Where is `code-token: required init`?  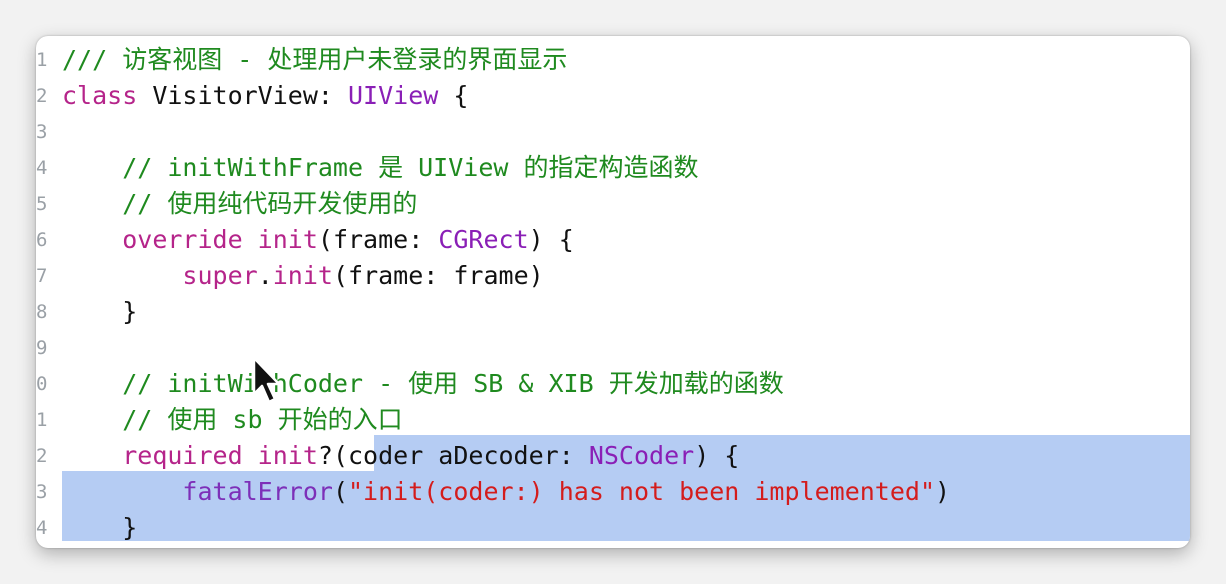
code-token: required init is located at coordinates (220, 455).